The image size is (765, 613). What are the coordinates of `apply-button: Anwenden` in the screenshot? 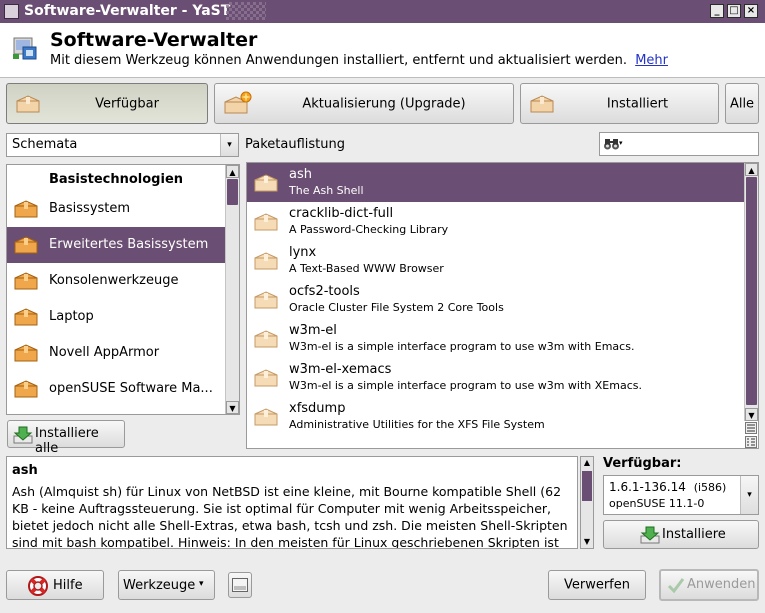 It's located at (709, 585).